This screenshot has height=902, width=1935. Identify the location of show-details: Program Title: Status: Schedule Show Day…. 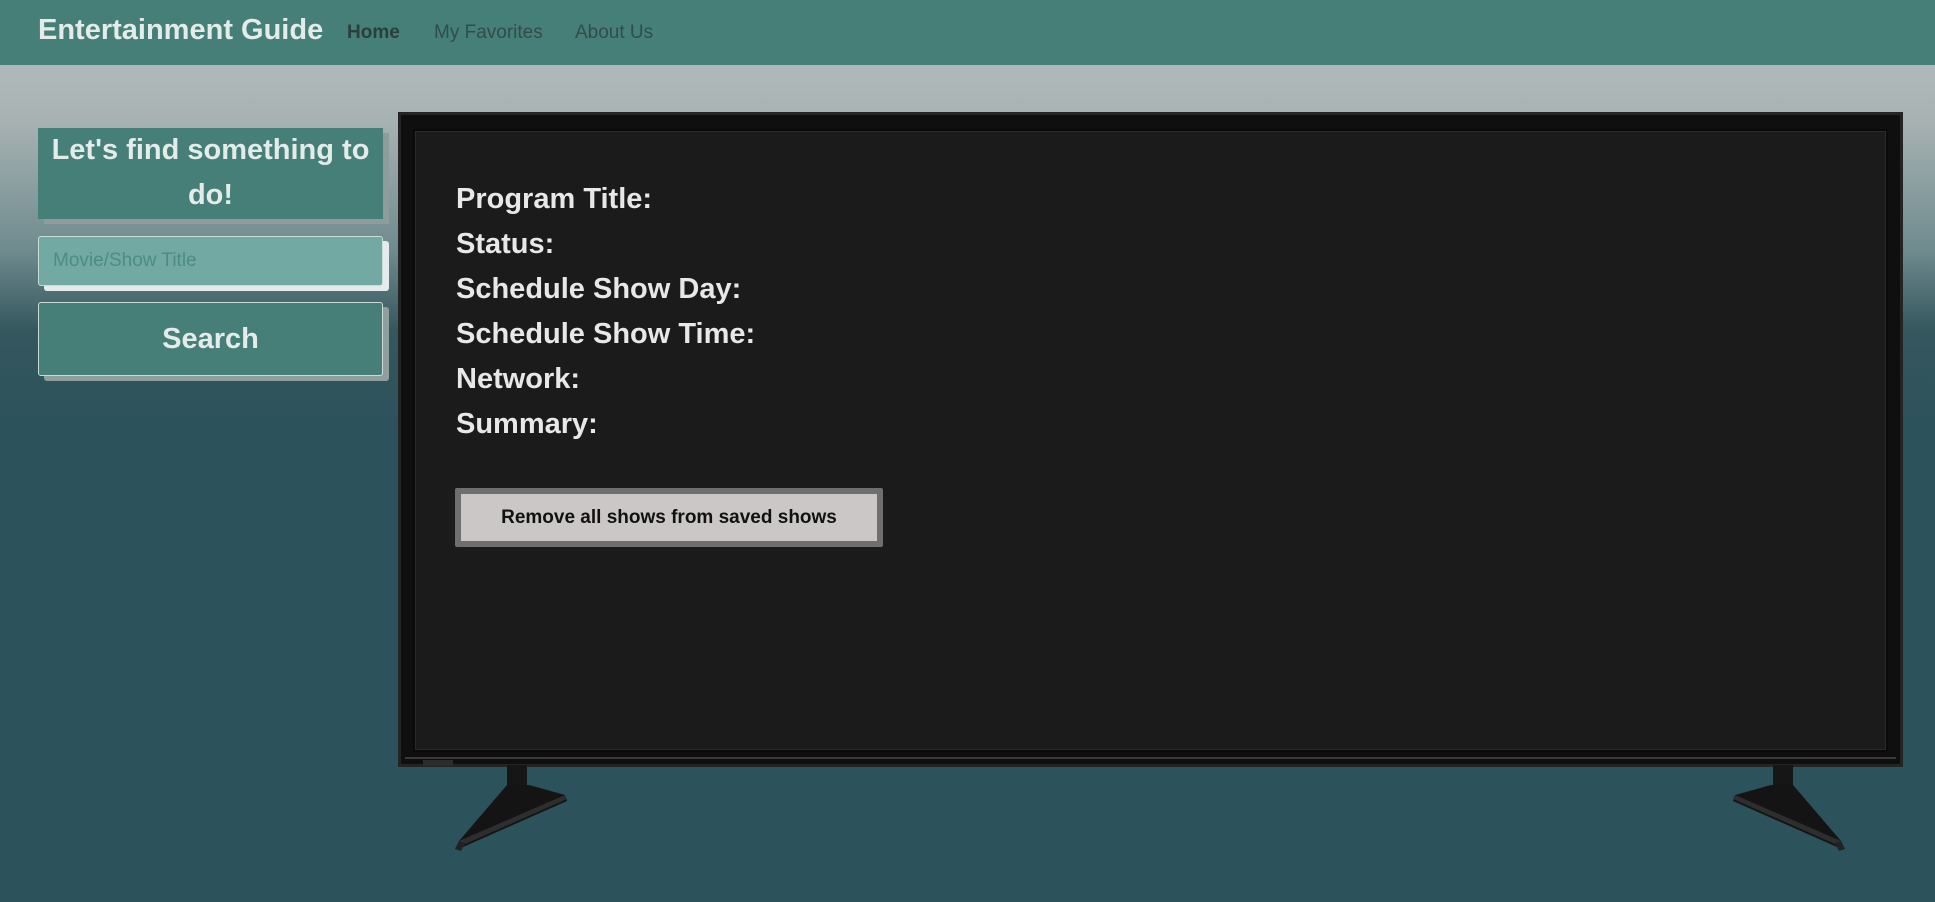
(605, 312).